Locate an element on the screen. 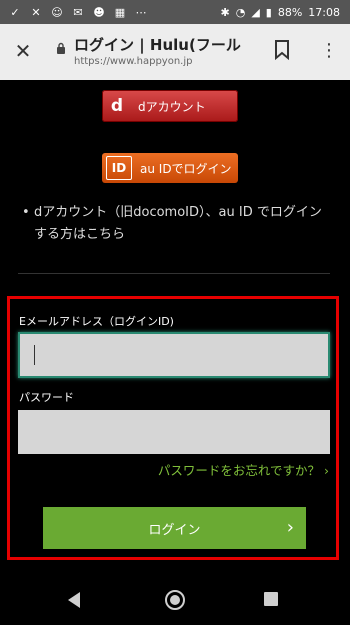 The width and height of the screenshot is (350, 625). more-icon: ⋯ is located at coordinates (141, 12).